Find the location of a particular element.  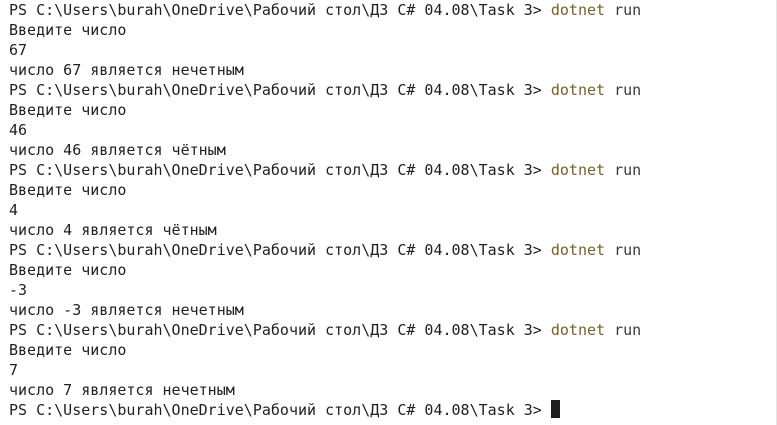

user-input: 7 is located at coordinates (14, 370).